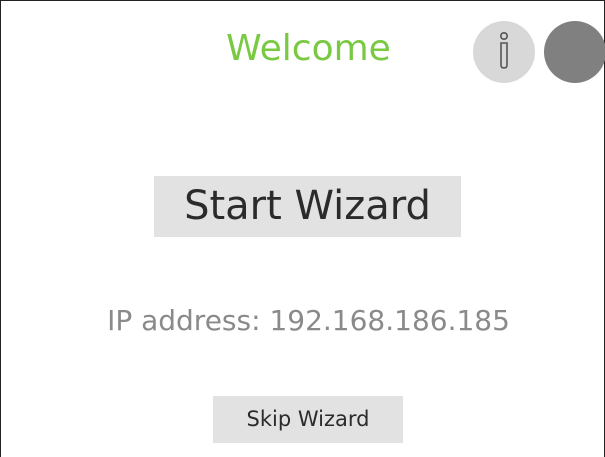  I want to click on info-icon, so click(503, 50).